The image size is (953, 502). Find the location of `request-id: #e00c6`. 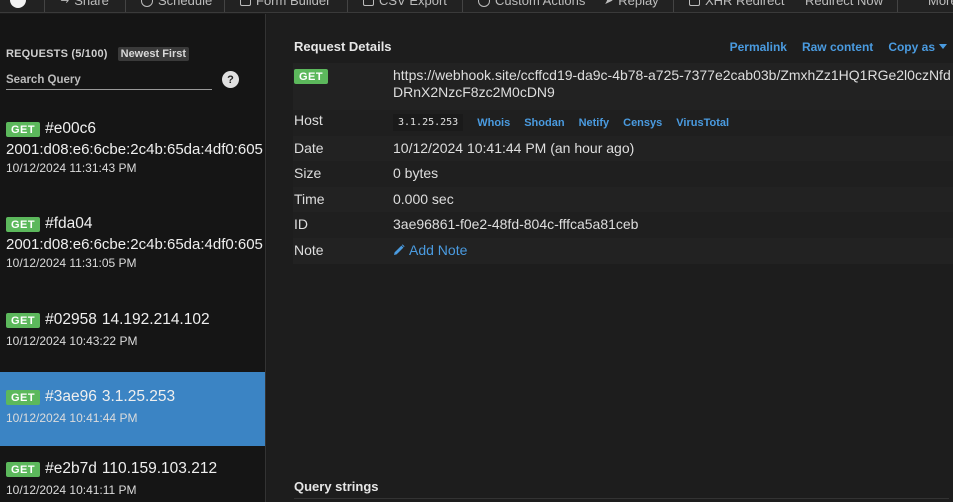

request-id: #e00c6 is located at coordinates (70, 128).